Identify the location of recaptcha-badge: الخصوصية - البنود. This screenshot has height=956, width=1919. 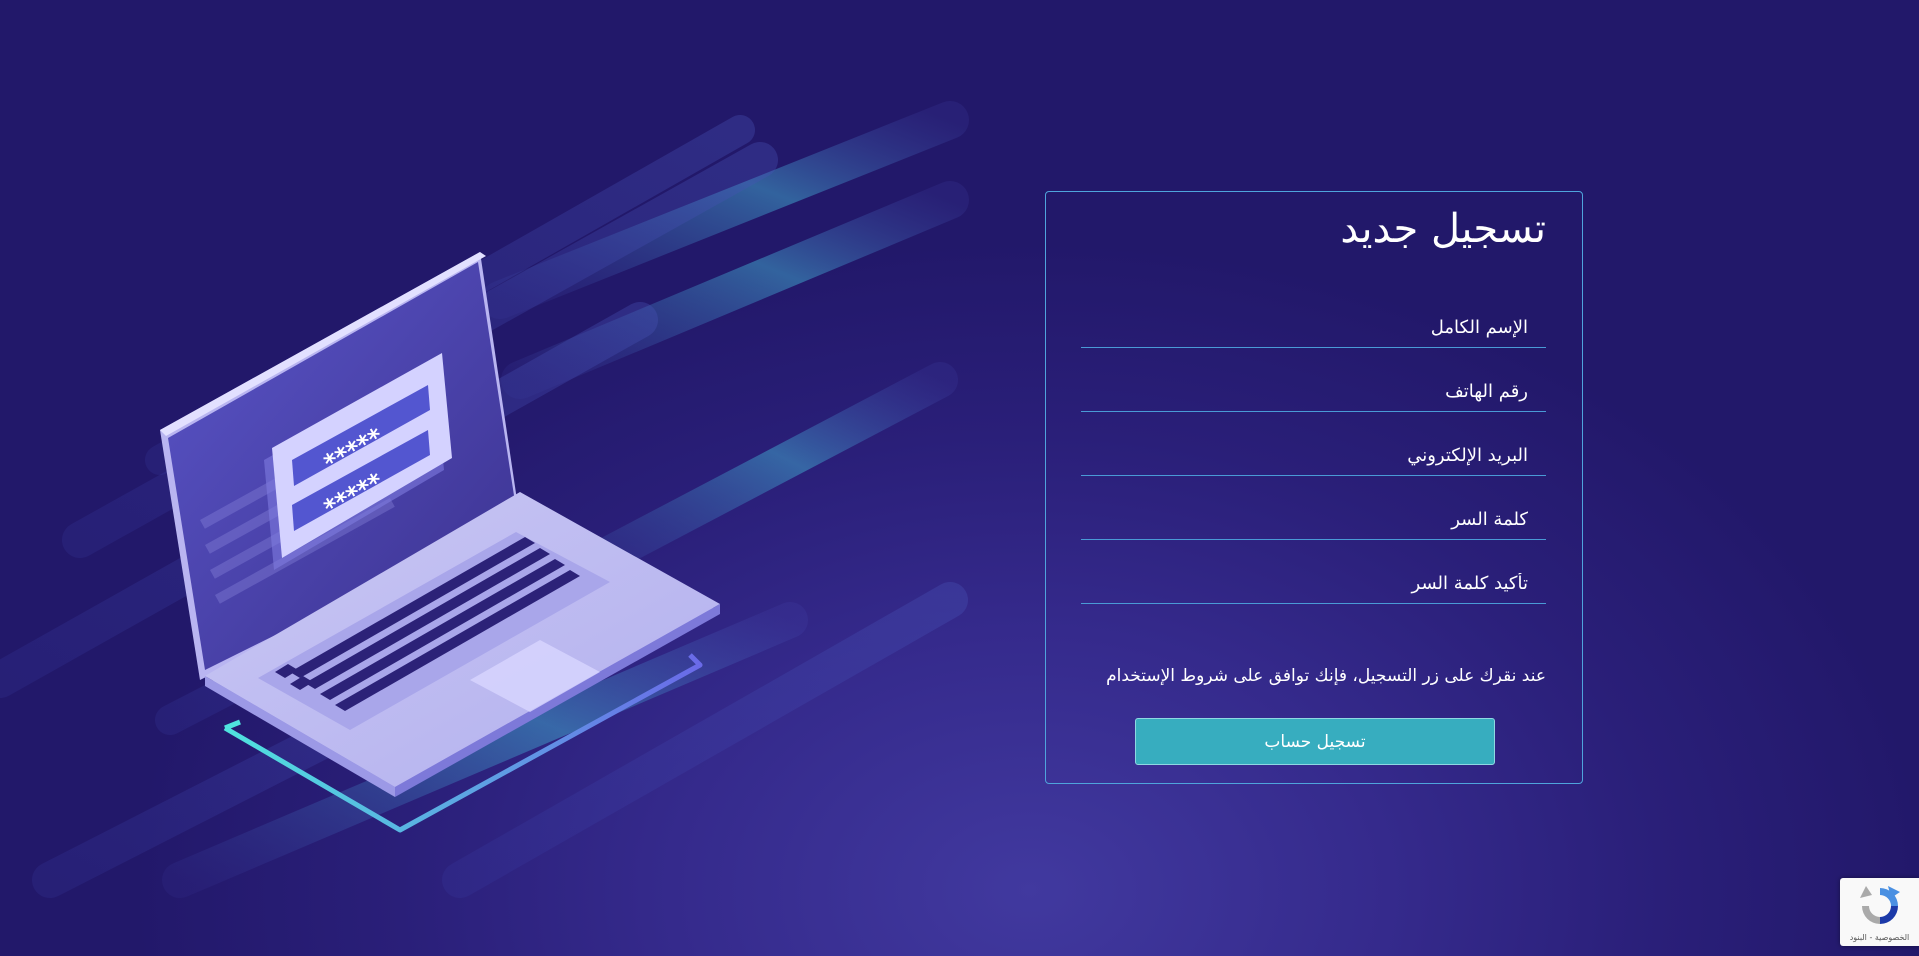
(1879, 912).